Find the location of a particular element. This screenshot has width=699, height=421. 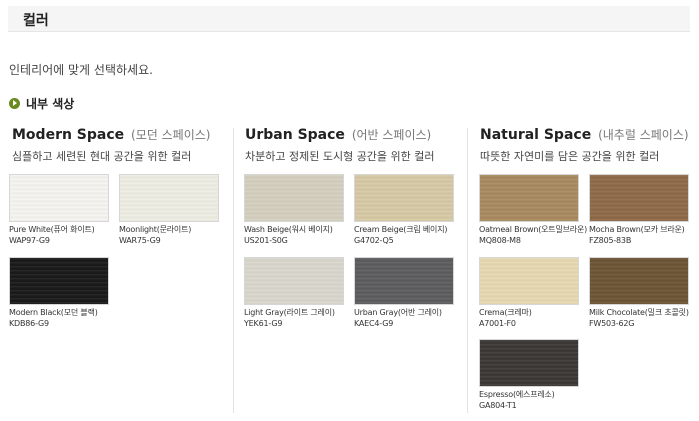

swatch-code: KDB86-G9 is located at coordinates (29, 323).